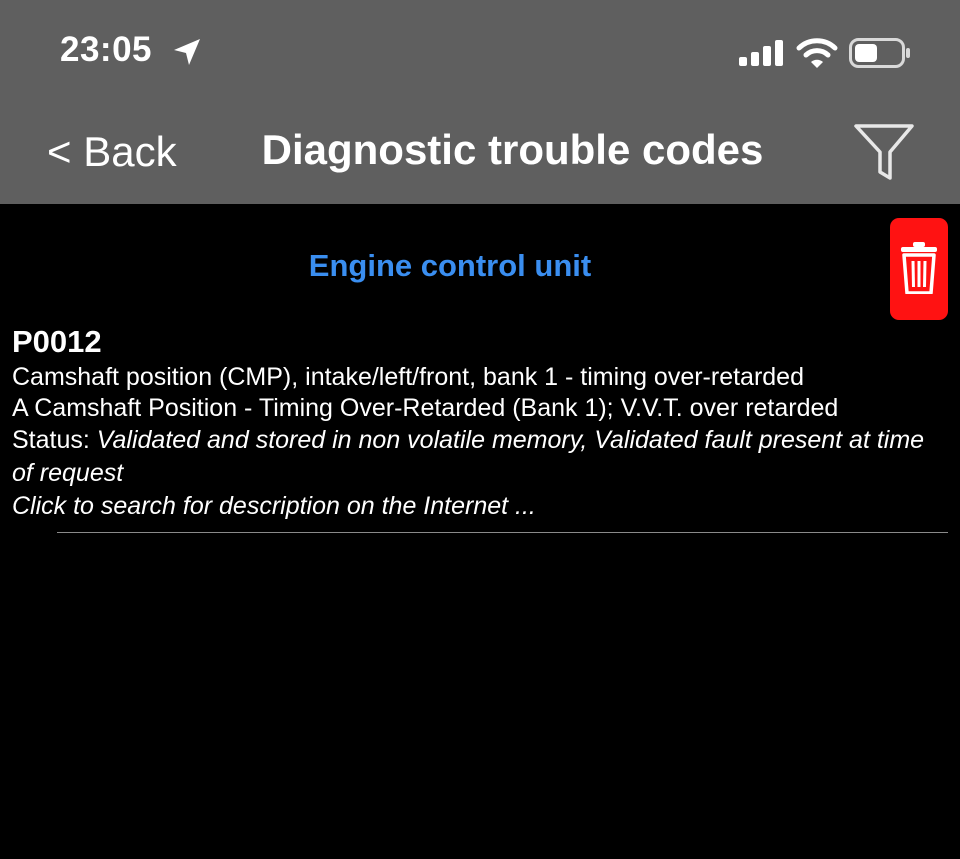  What do you see at coordinates (187, 52) in the screenshot?
I see `location-arrow-icon` at bounding box center [187, 52].